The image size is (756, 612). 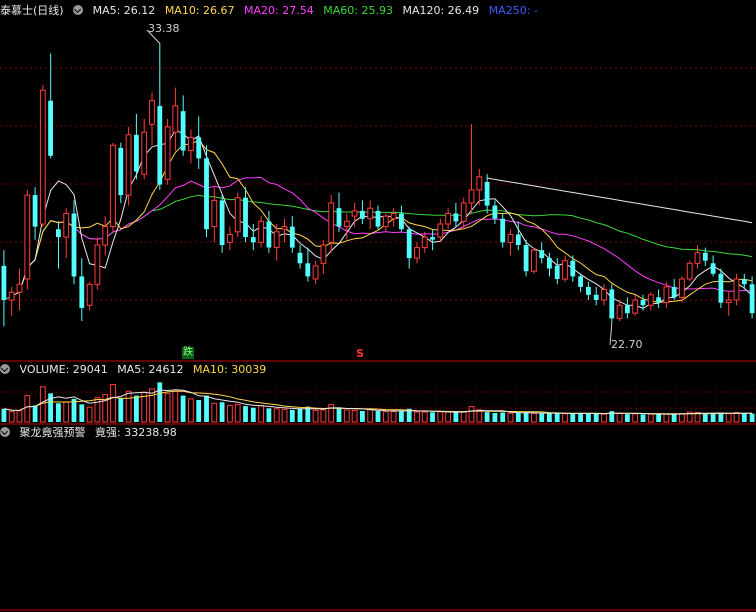 What do you see at coordinates (150, 369) in the screenshot?
I see `volume-ma5-readout: MA5: 24612` at bounding box center [150, 369].